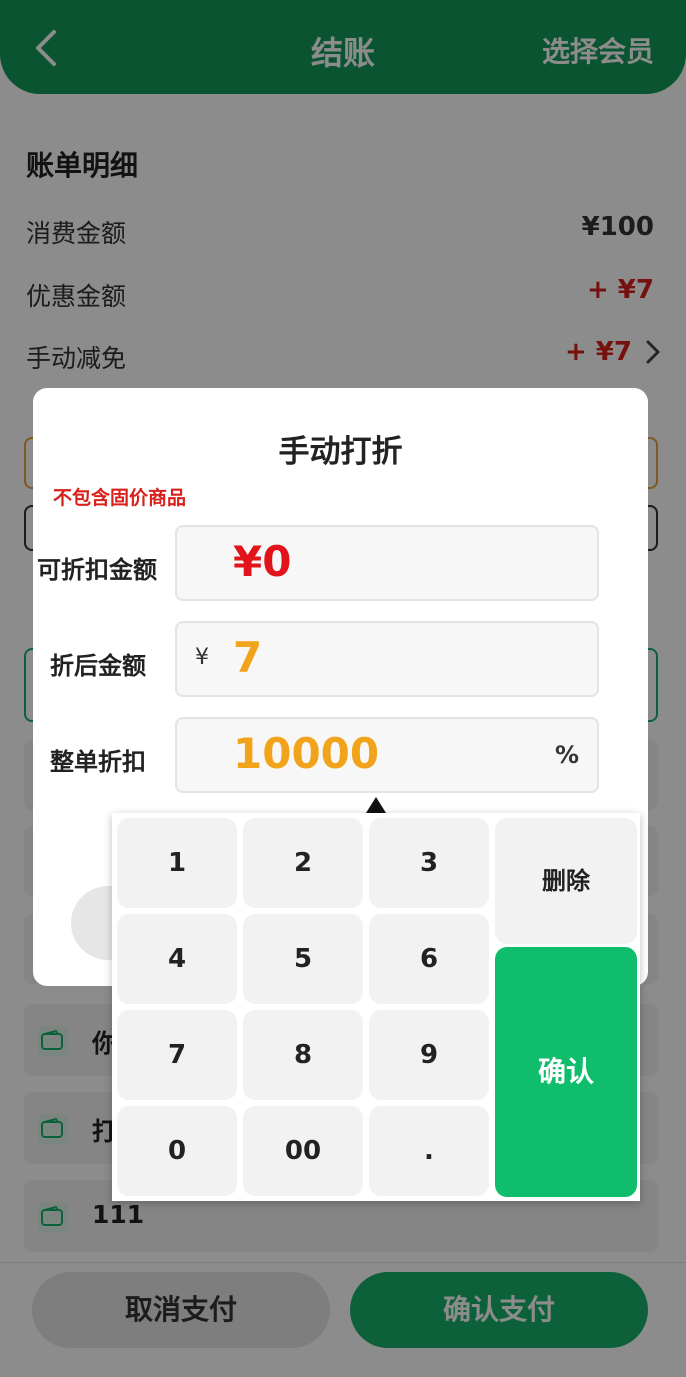  What do you see at coordinates (376, 805) in the screenshot?
I see `keypad-pointer` at bounding box center [376, 805].